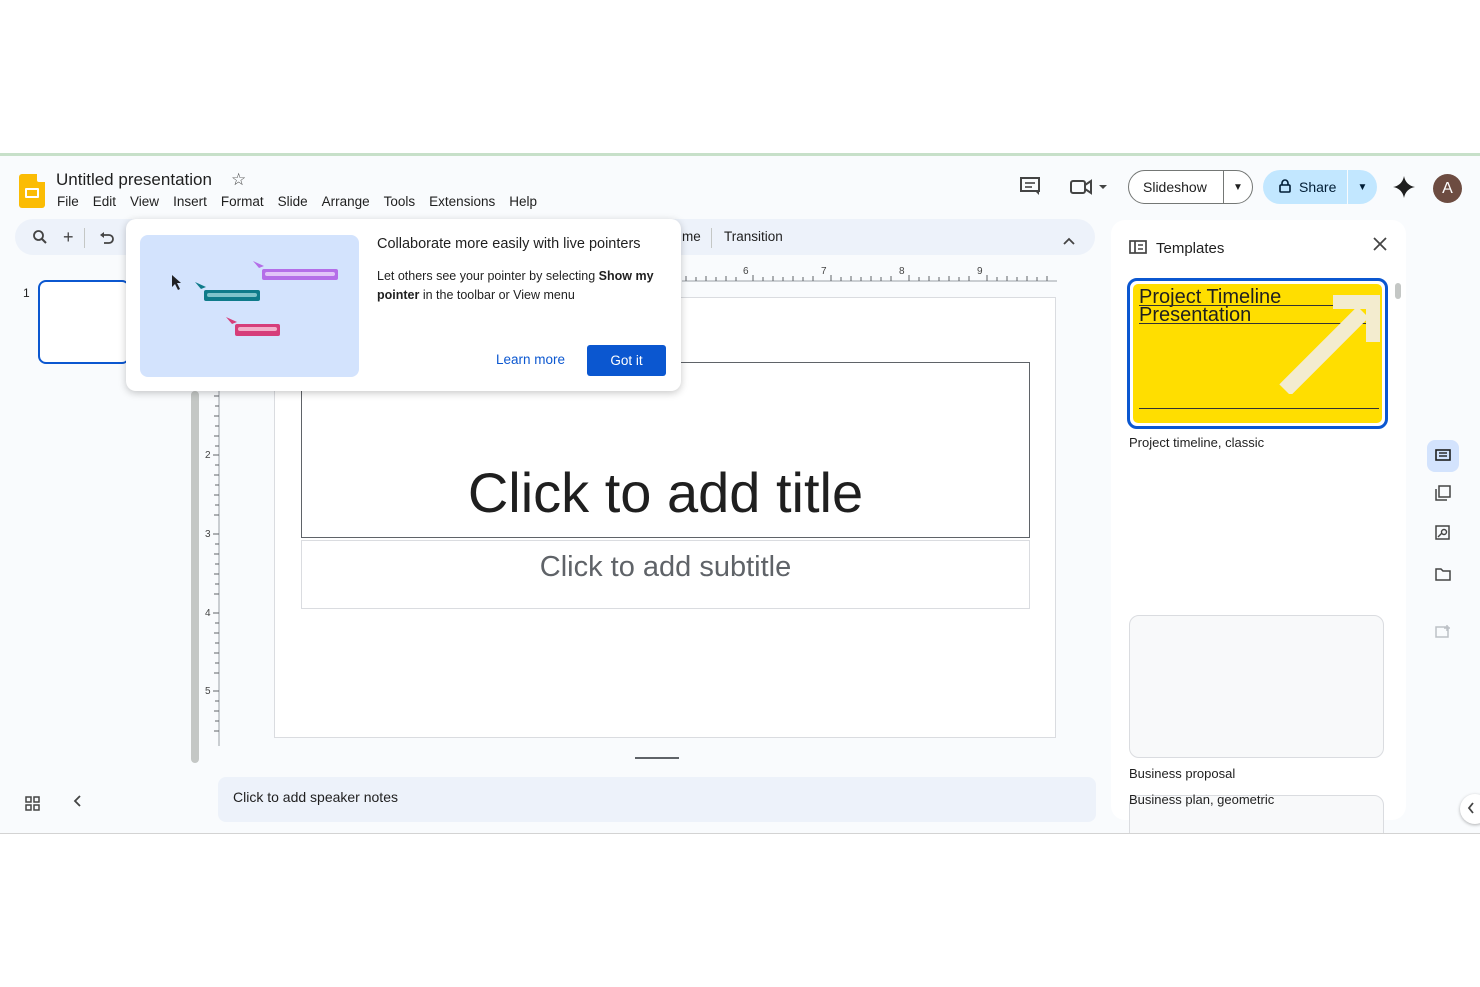  Describe the element at coordinates (134, 180) in the screenshot. I see `doc-title: Untitled presentation` at that location.